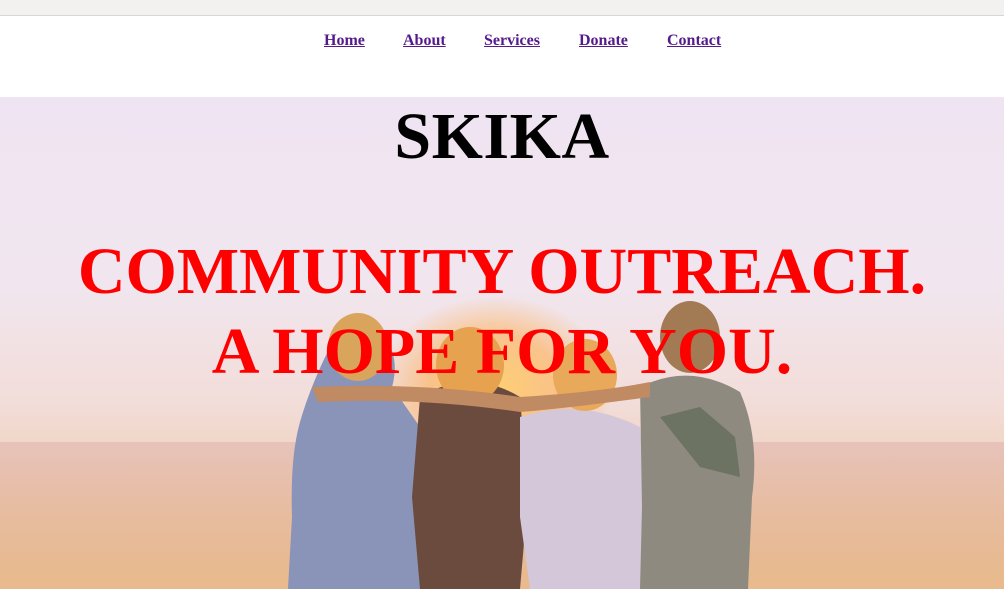 The height and width of the screenshot is (589, 1004). What do you see at coordinates (344, 41) in the screenshot?
I see `nav-link-home: Home` at bounding box center [344, 41].